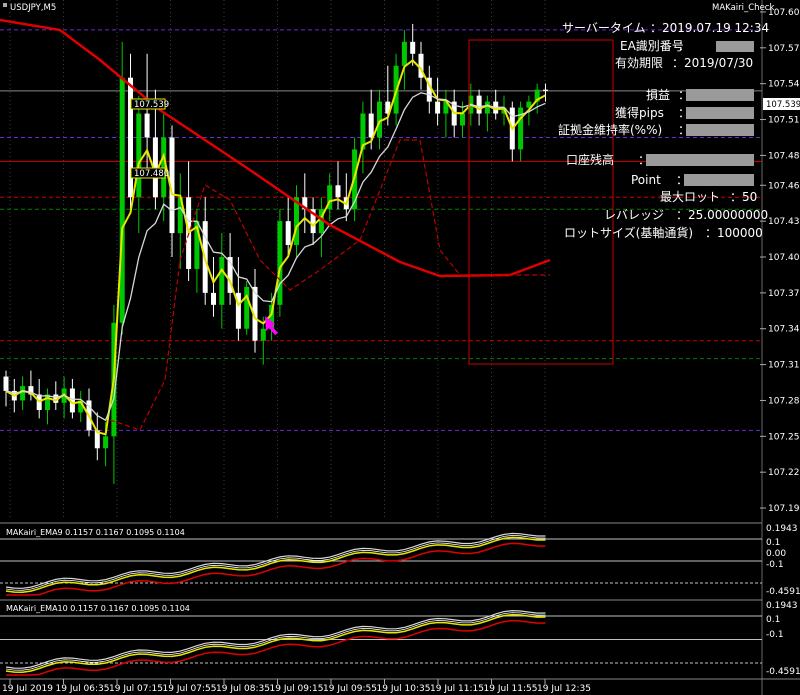 This screenshot has height=695, width=800. What do you see at coordinates (457, 689) in the screenshot?
I see `time-tick-label: 19 Jul 11:15` at bounding box center [457, 689].